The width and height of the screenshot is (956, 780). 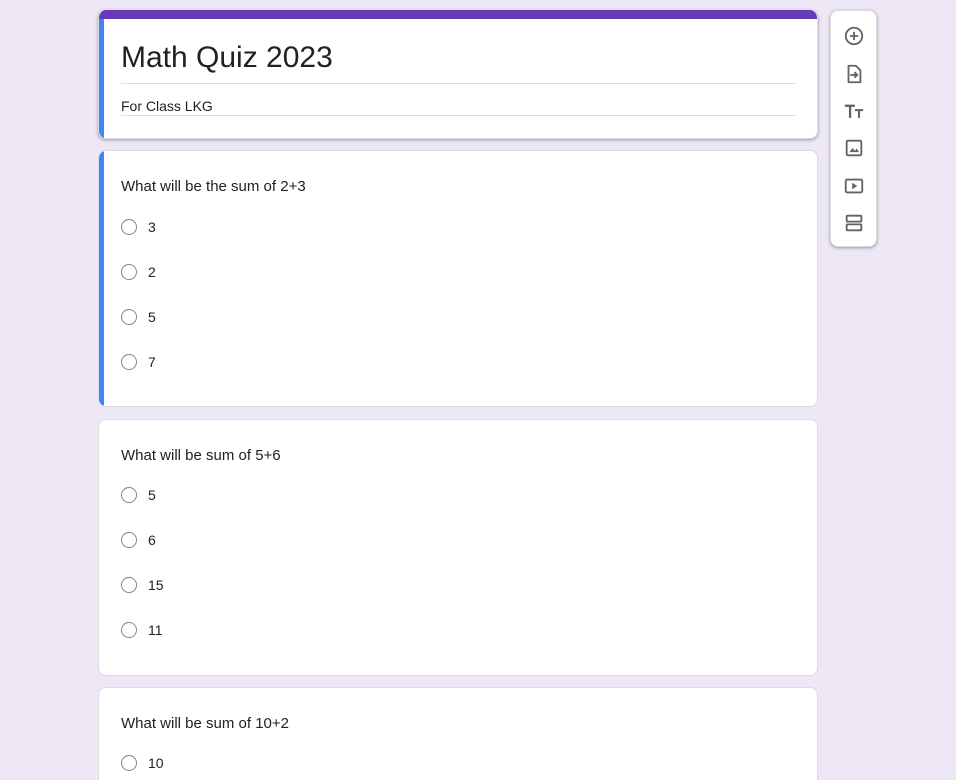 What do you see at coordinates (138, 272) in the screenshot?
I see `option-item: 2` at bounding box center [138, 272].